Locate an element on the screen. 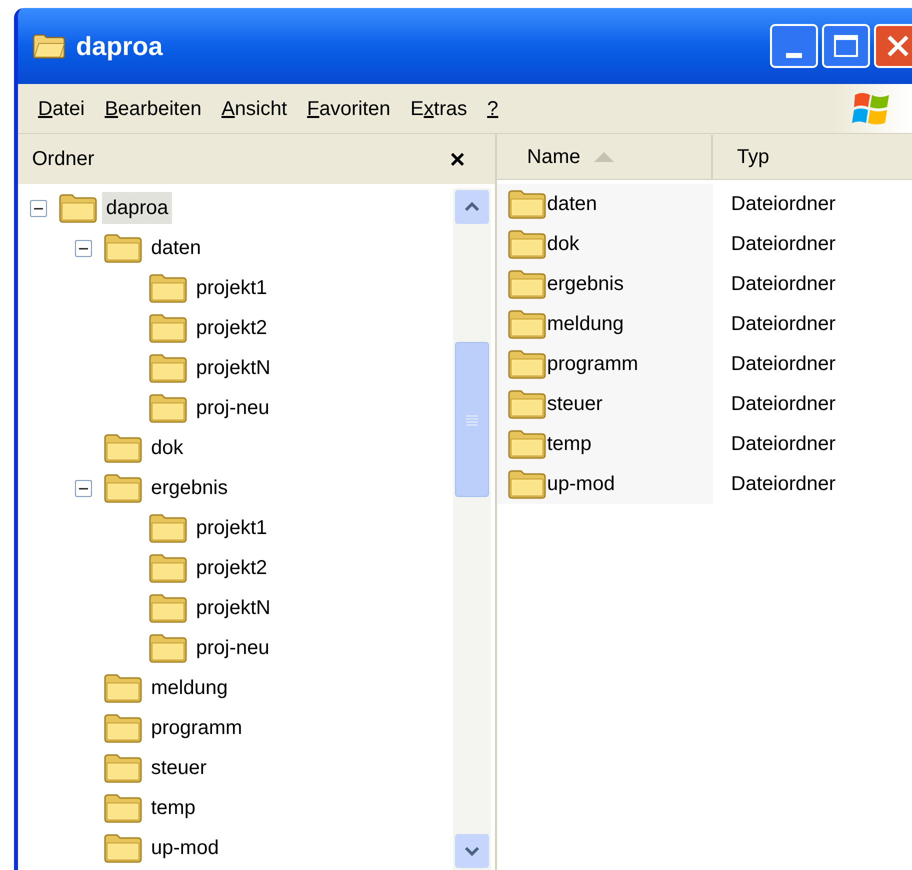  tree-item: daten is located at coordinates (176, 248).